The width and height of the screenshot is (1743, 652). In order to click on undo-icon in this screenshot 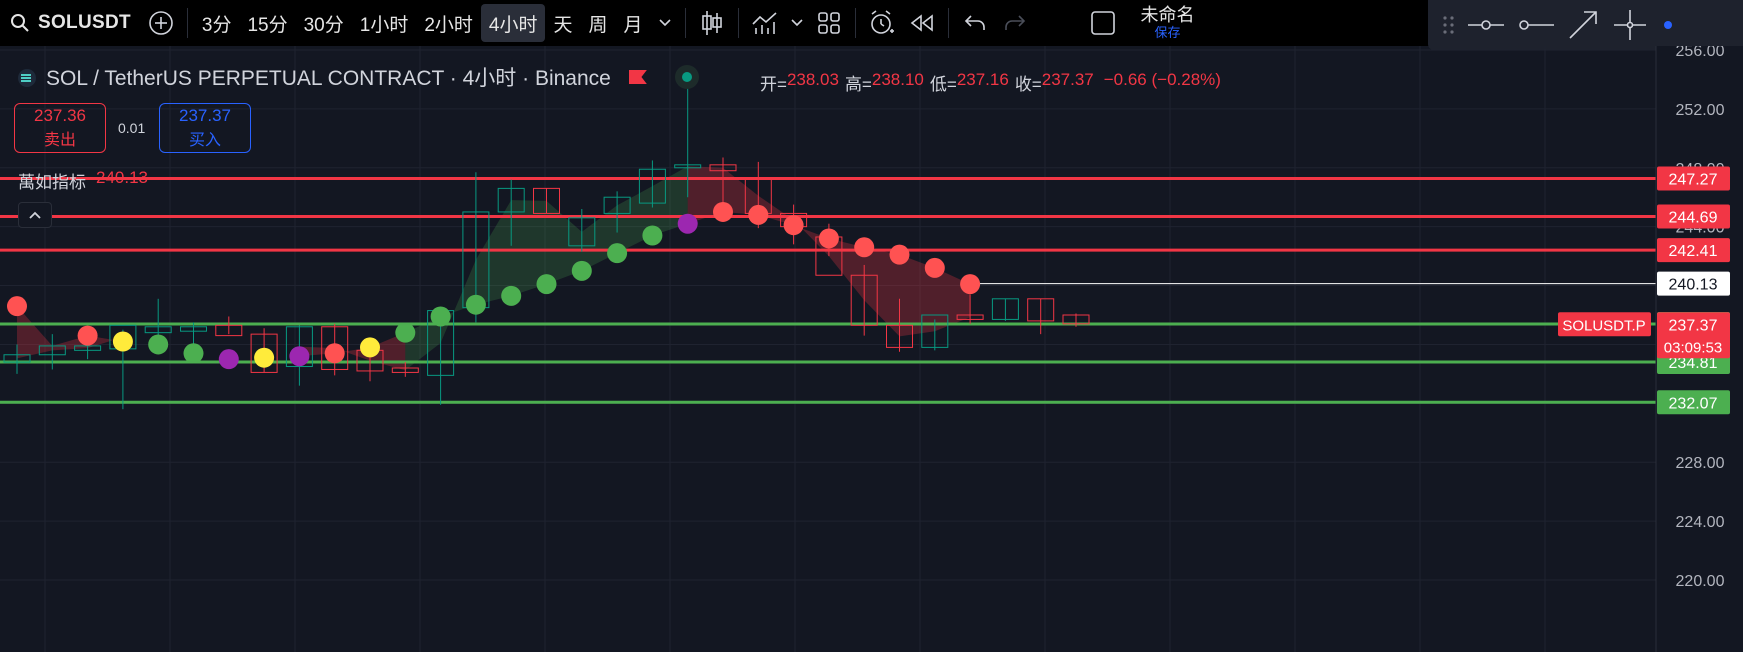, I will do `click(974, 22)`.